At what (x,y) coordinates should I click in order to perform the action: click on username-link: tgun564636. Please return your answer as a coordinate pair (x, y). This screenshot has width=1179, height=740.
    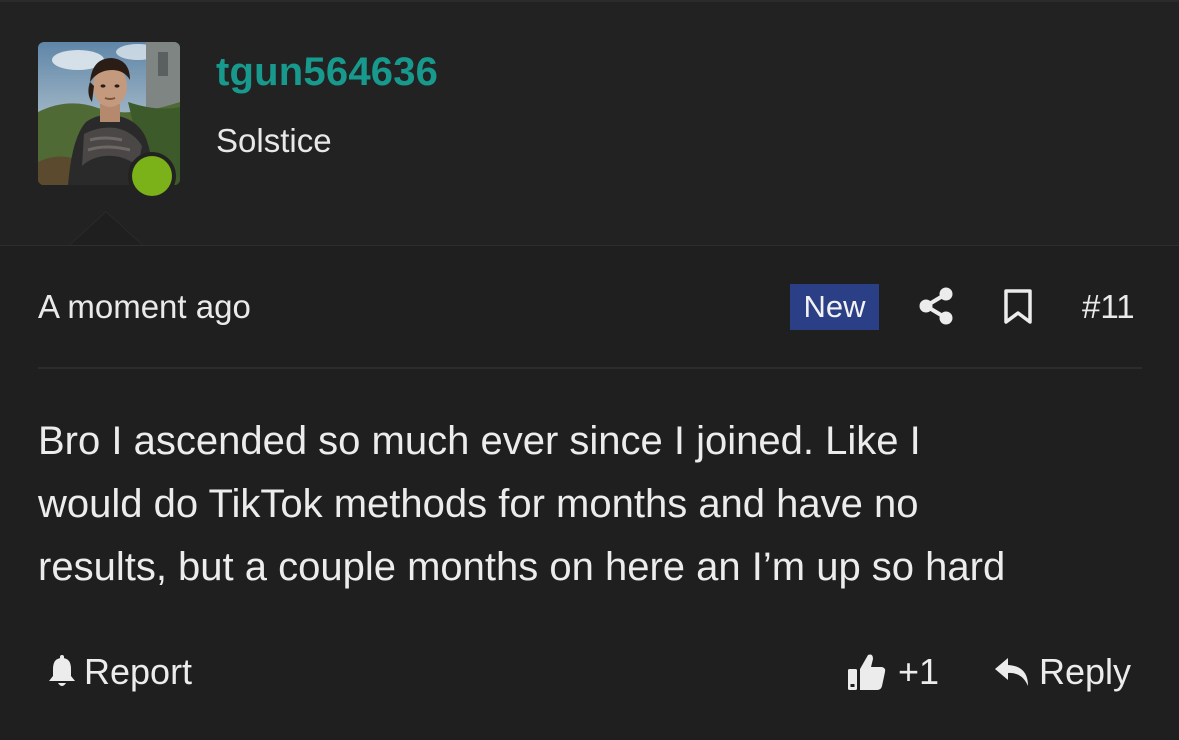
    Looking at the image, I should click on (327, 72).